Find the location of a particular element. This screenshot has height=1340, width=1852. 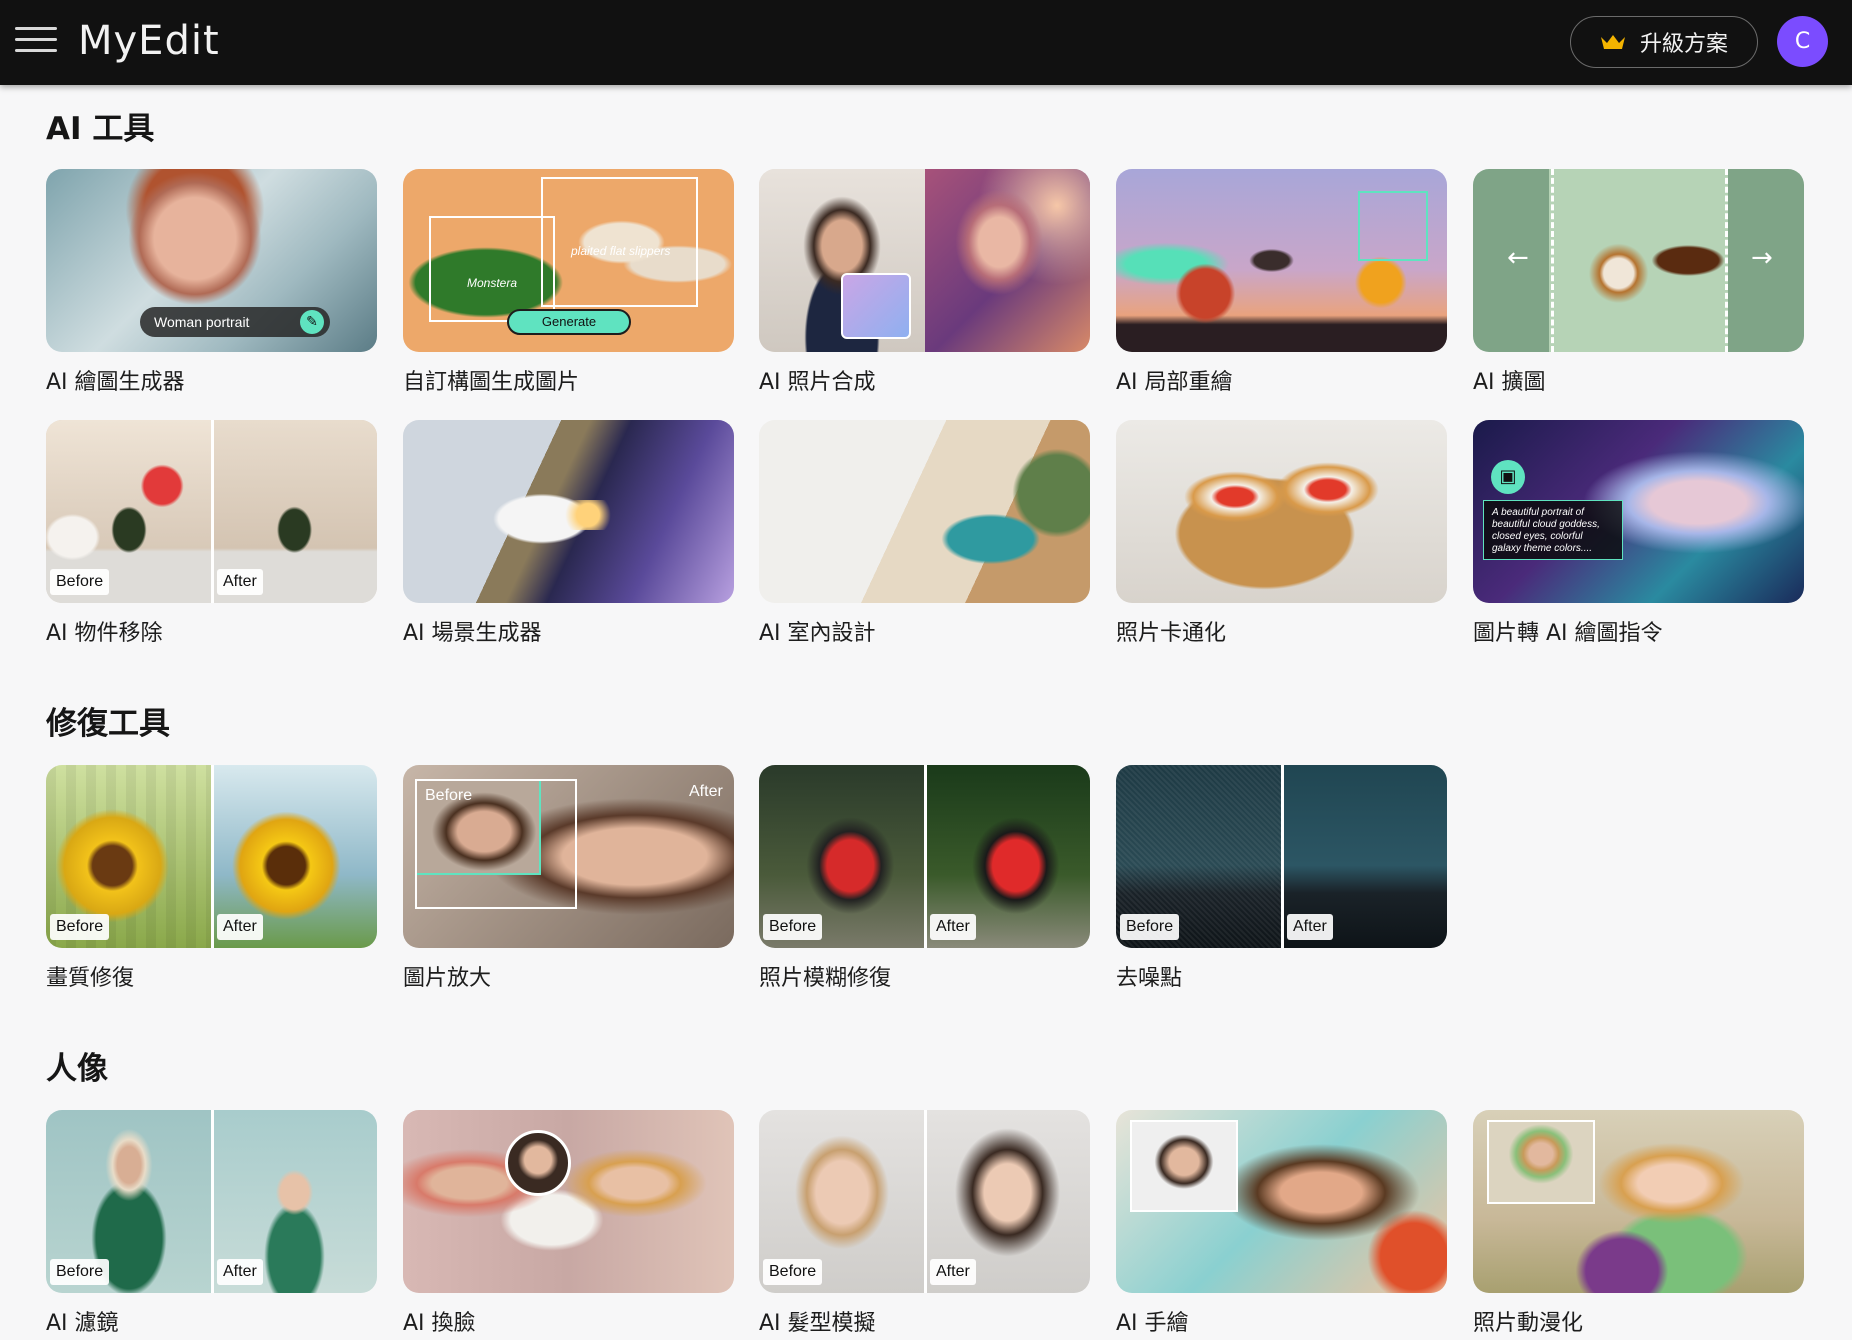

tool-card-unblur: Before After 照片模糊修復 is located at coordinates (924, 878).